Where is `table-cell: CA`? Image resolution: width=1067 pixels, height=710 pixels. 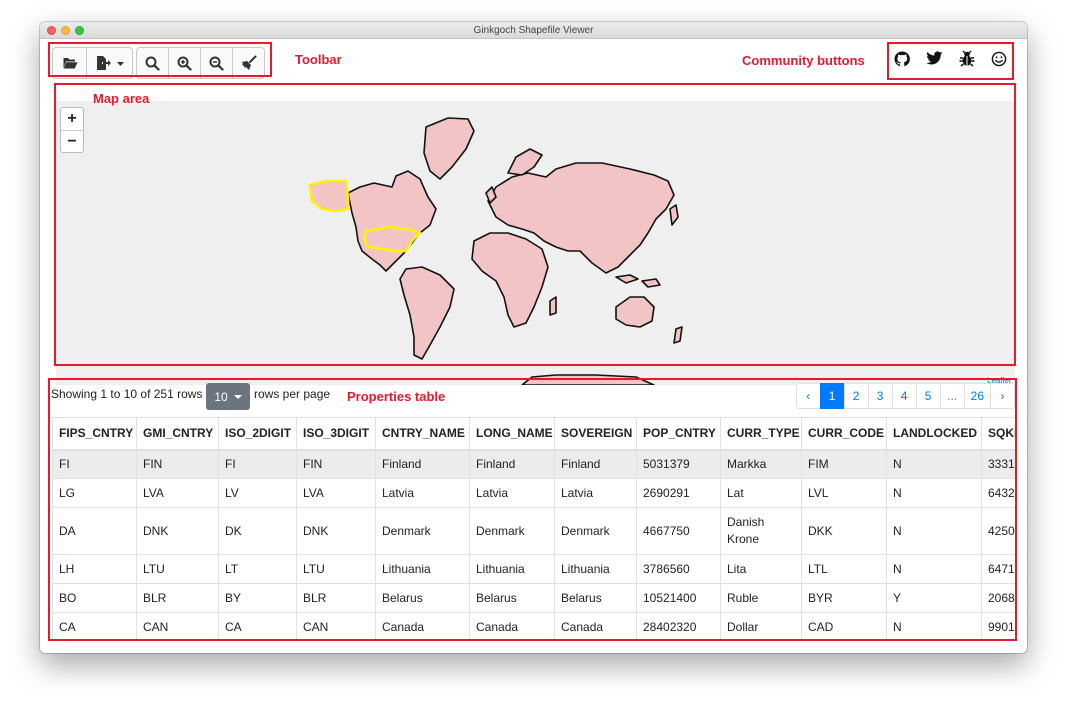
table-cell: CA is located at coordinates (257, 625).